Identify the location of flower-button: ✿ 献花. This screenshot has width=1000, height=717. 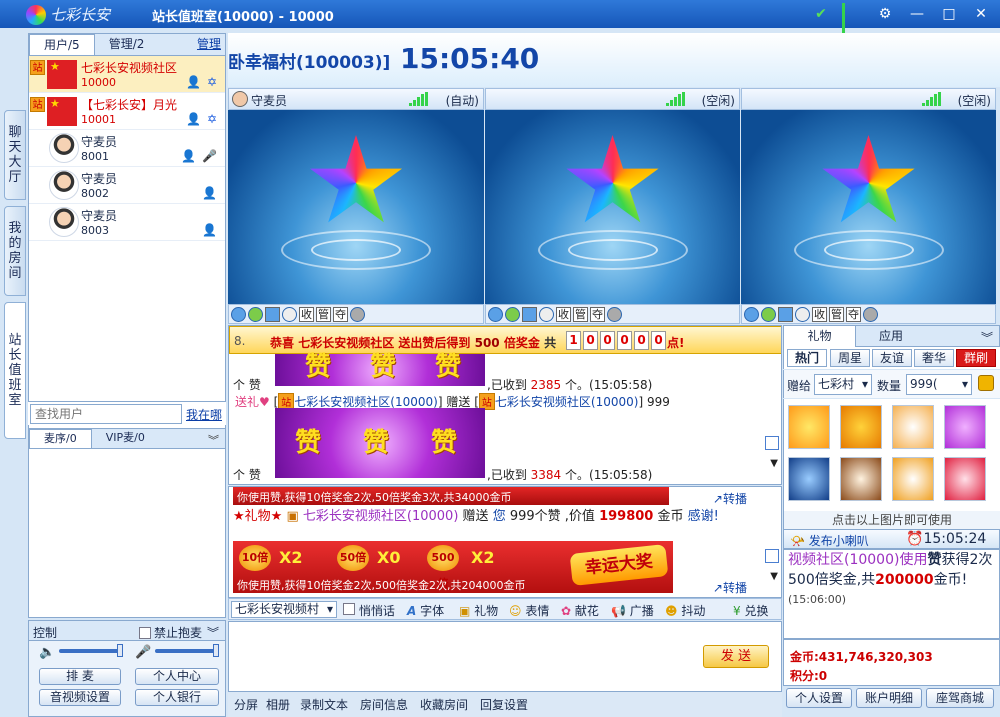
(580, 610).